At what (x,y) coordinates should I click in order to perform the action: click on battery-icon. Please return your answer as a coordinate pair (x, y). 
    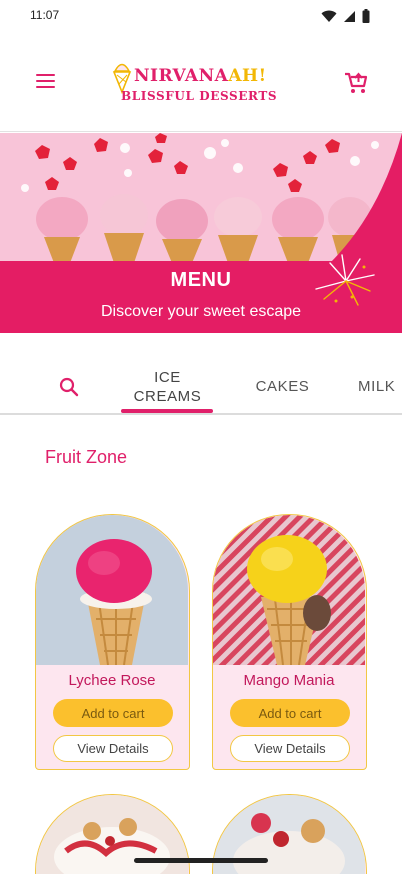
    Looking at the image, I should click on (366, 16).